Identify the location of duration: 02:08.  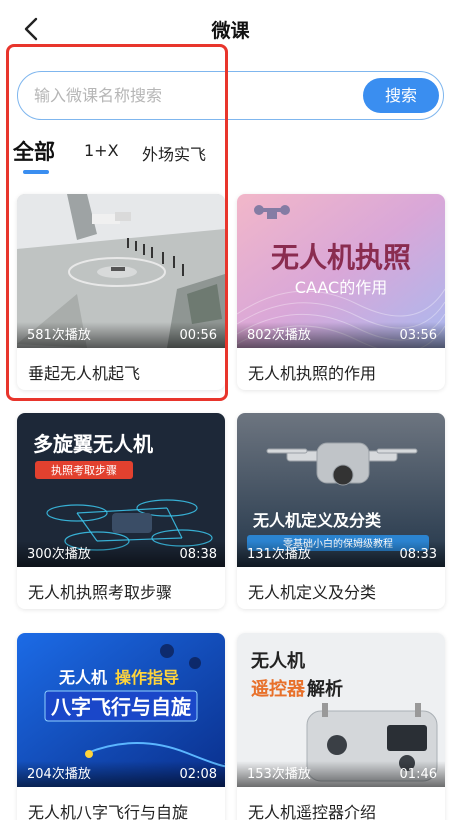
(198, 774).